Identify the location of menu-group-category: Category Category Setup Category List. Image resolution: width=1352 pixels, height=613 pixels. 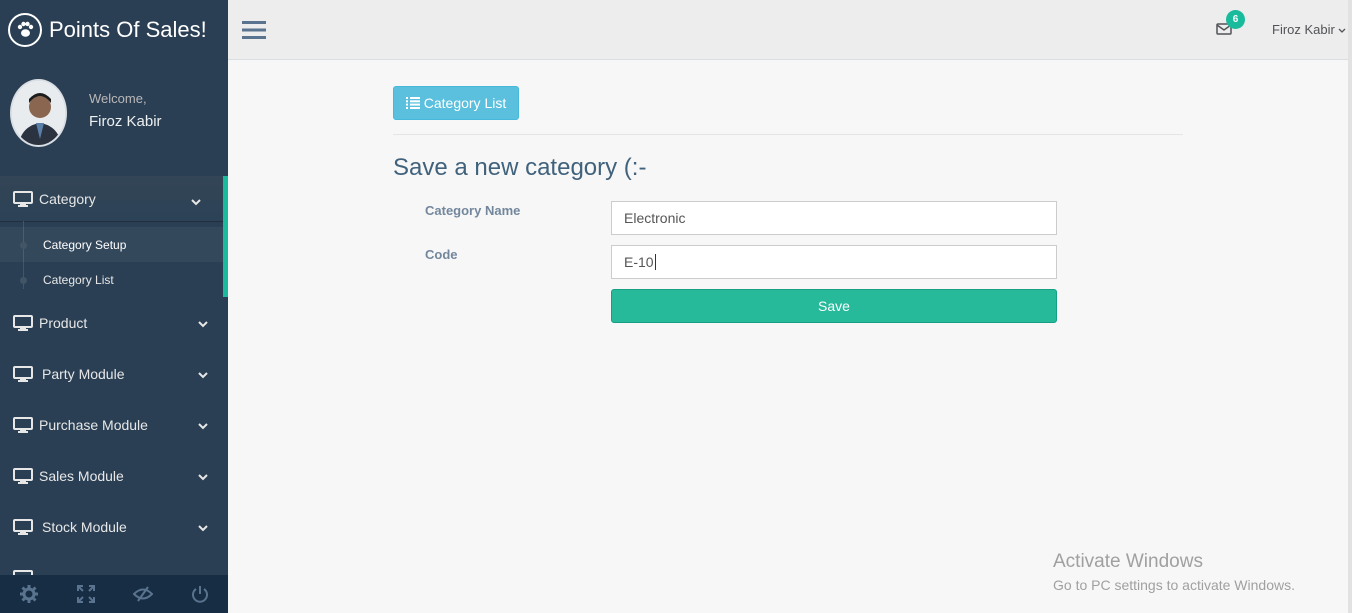
(114, 236).